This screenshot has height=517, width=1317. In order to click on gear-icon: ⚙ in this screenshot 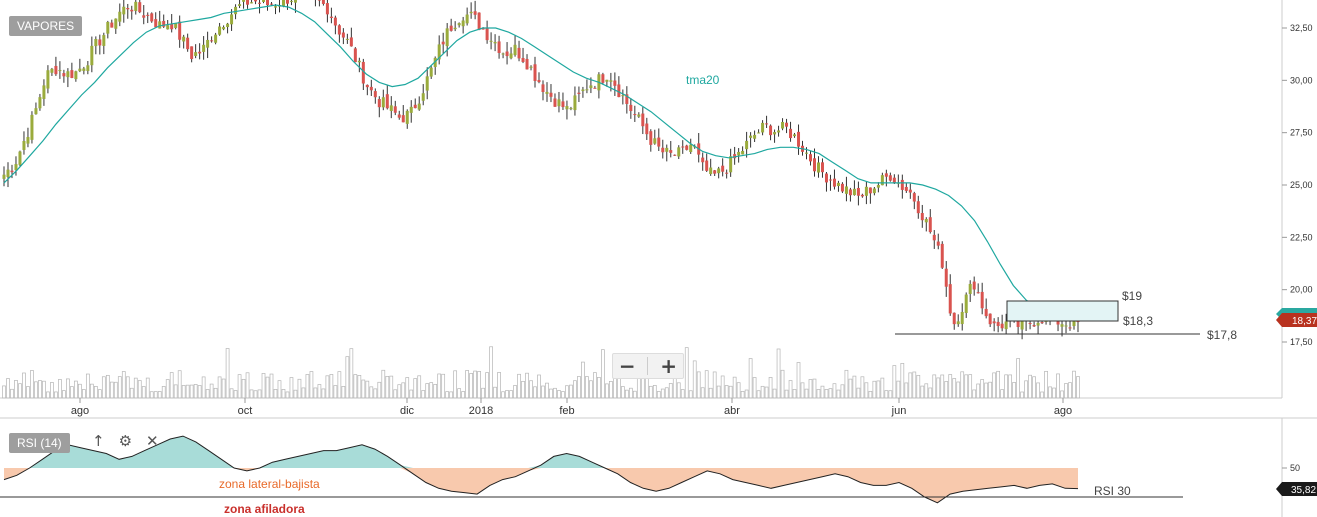, I will do `click(125, 441)`.